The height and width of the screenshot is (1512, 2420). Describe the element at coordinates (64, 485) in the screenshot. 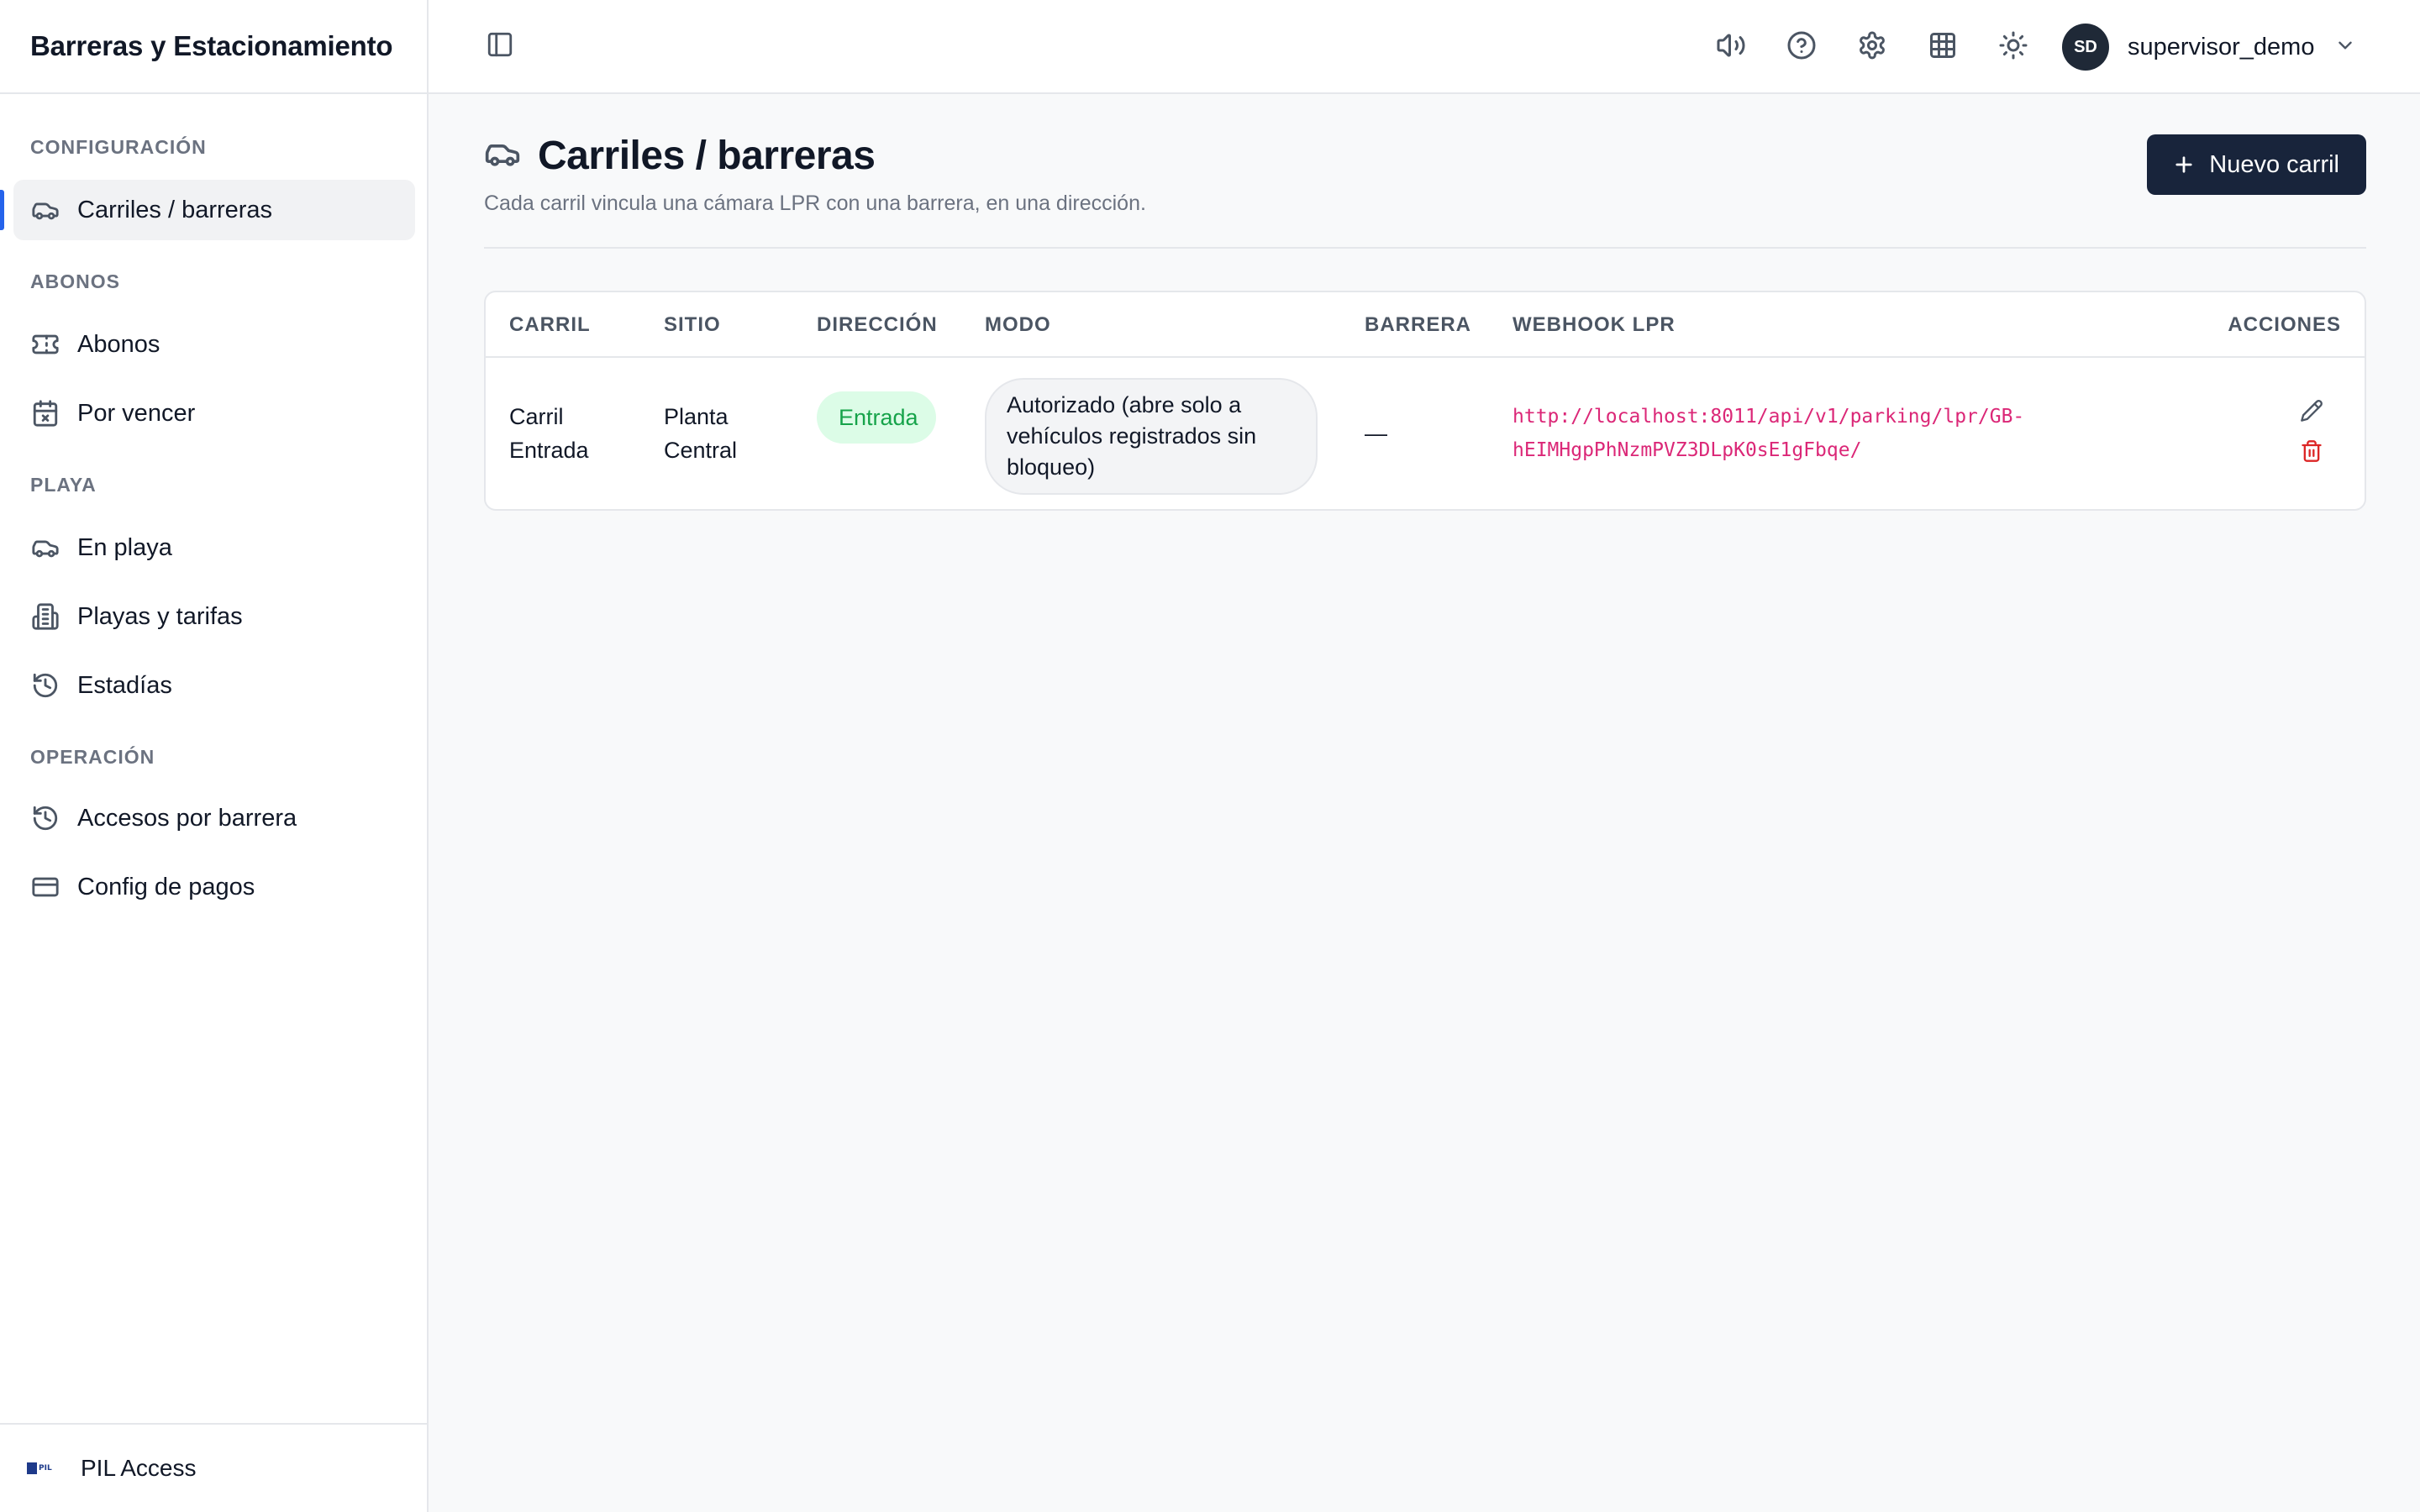

I see `section-playa: PLAYA` at that location.